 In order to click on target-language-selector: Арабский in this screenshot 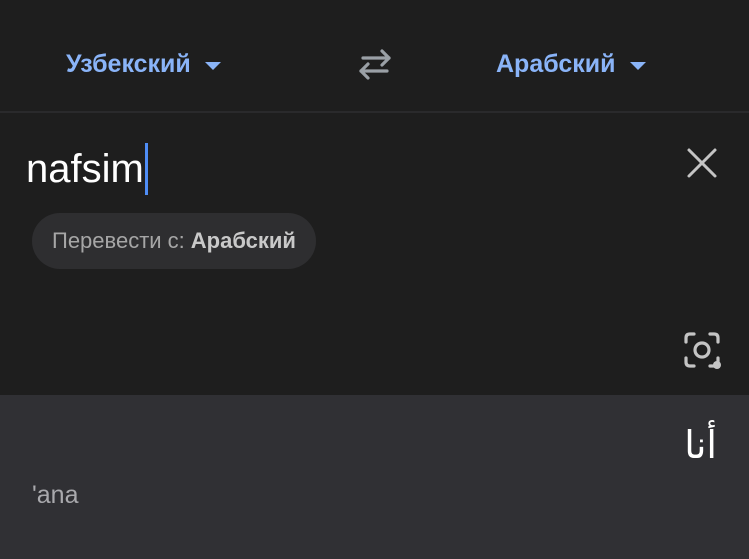, I will do `click(571, 64)`.